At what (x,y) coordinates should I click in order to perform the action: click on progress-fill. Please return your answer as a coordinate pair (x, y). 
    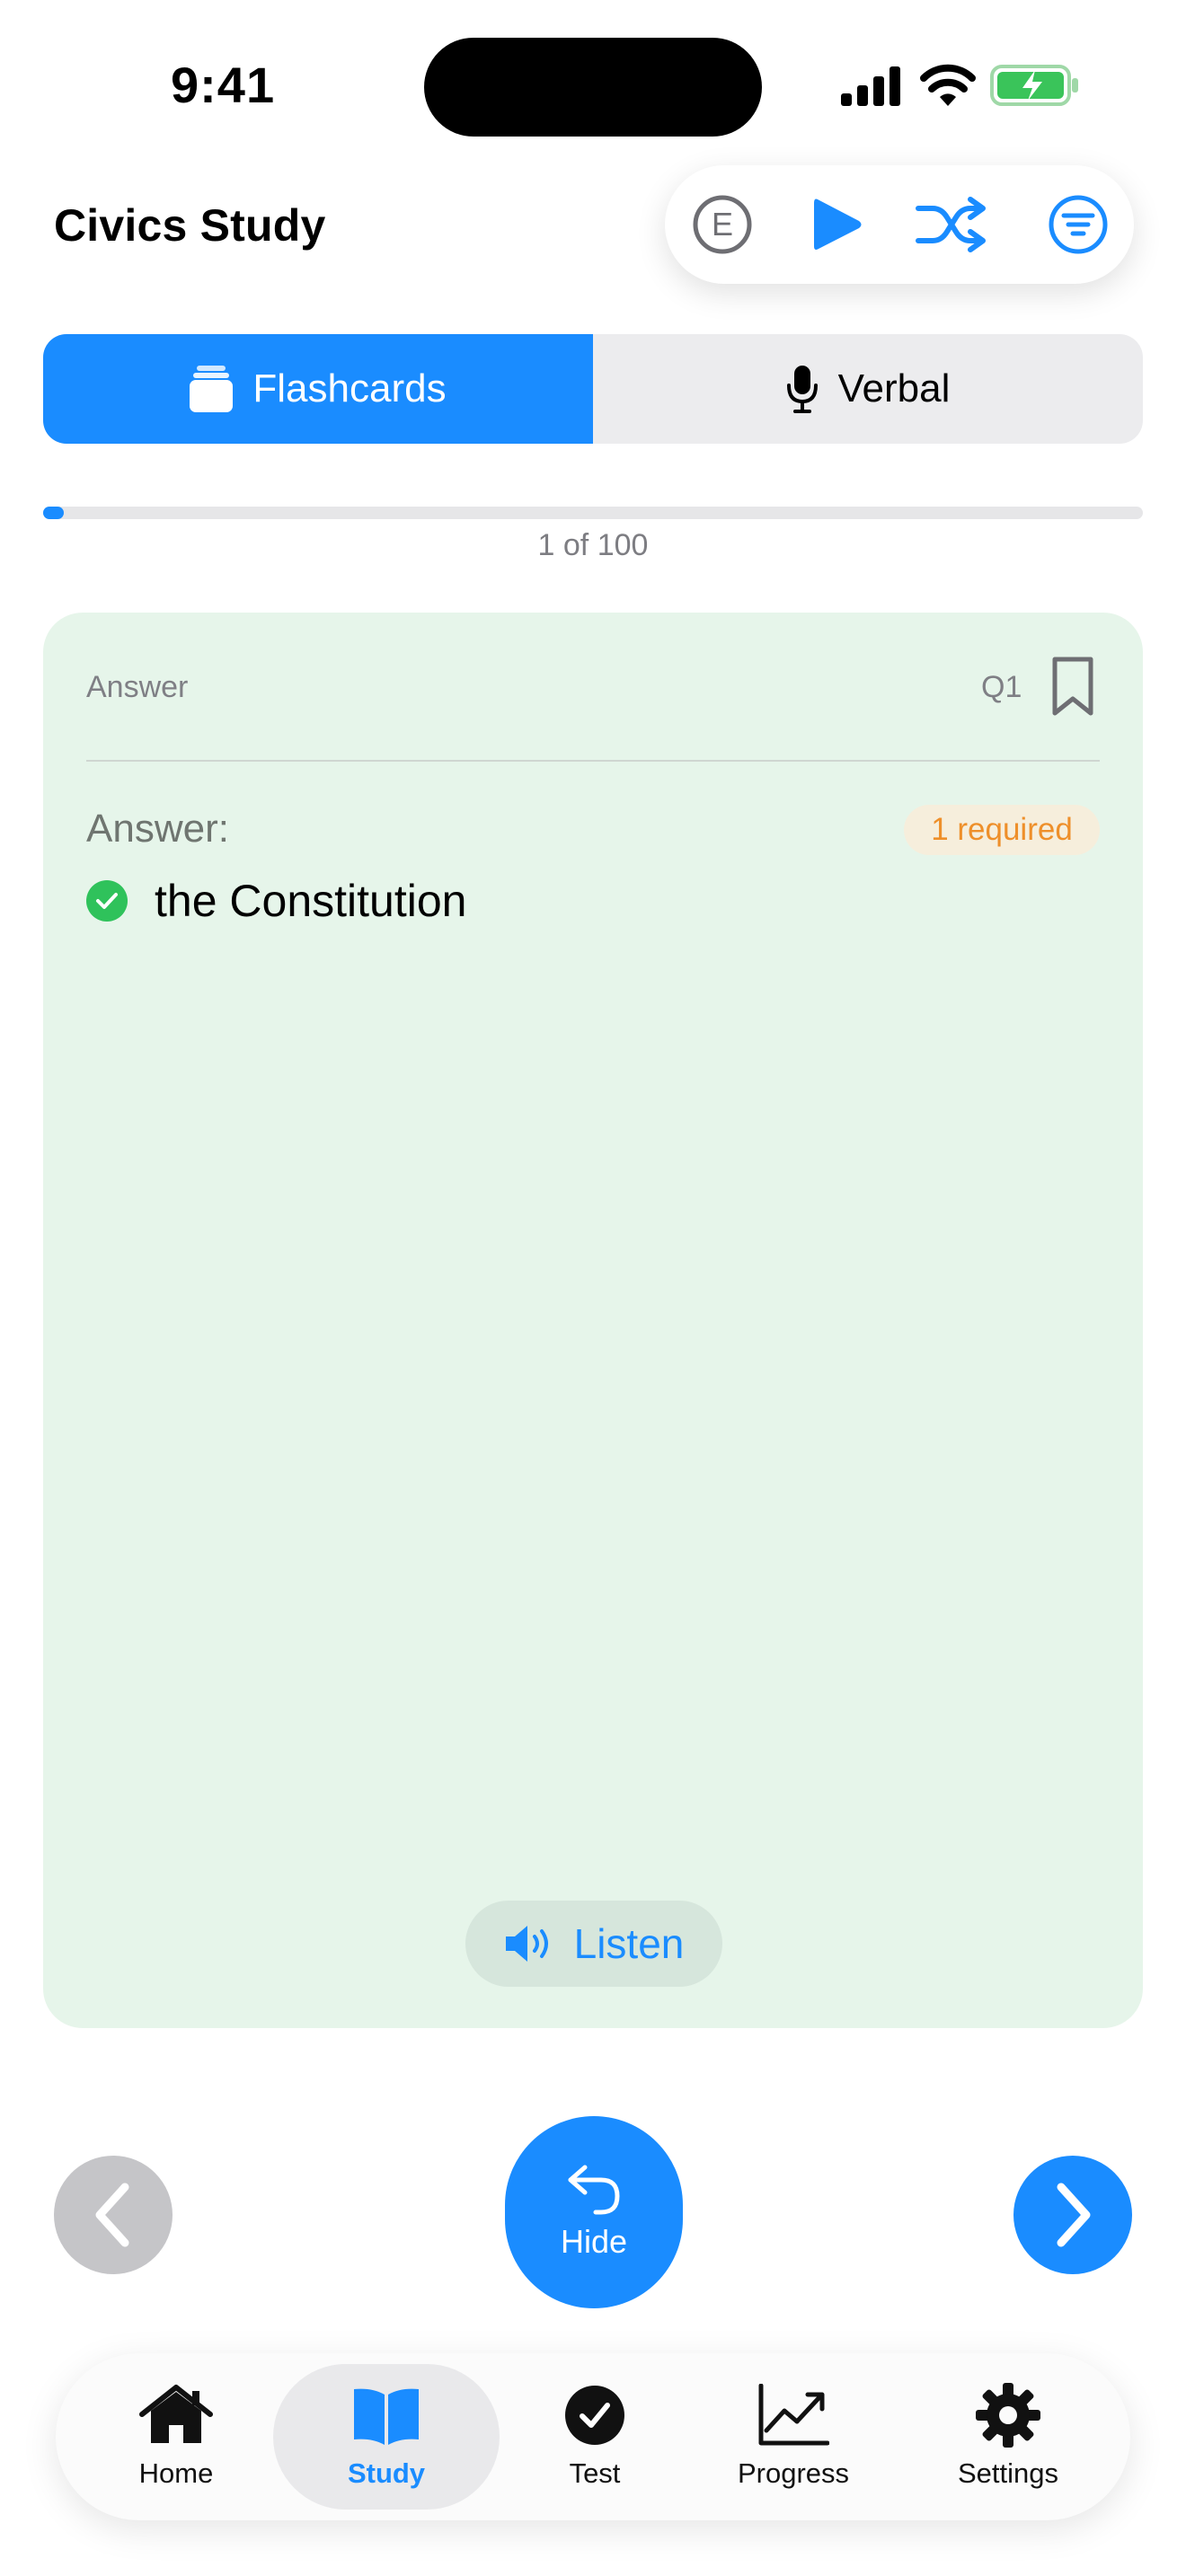
    Looking at the image, I should click on (54, 513).